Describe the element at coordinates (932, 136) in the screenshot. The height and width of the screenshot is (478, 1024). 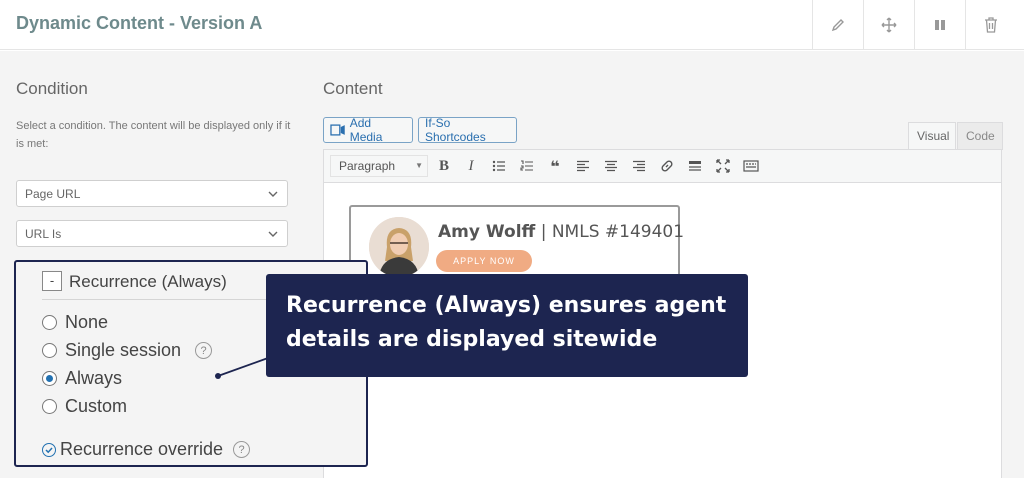
I see `tab-visual: Visual` at that location.